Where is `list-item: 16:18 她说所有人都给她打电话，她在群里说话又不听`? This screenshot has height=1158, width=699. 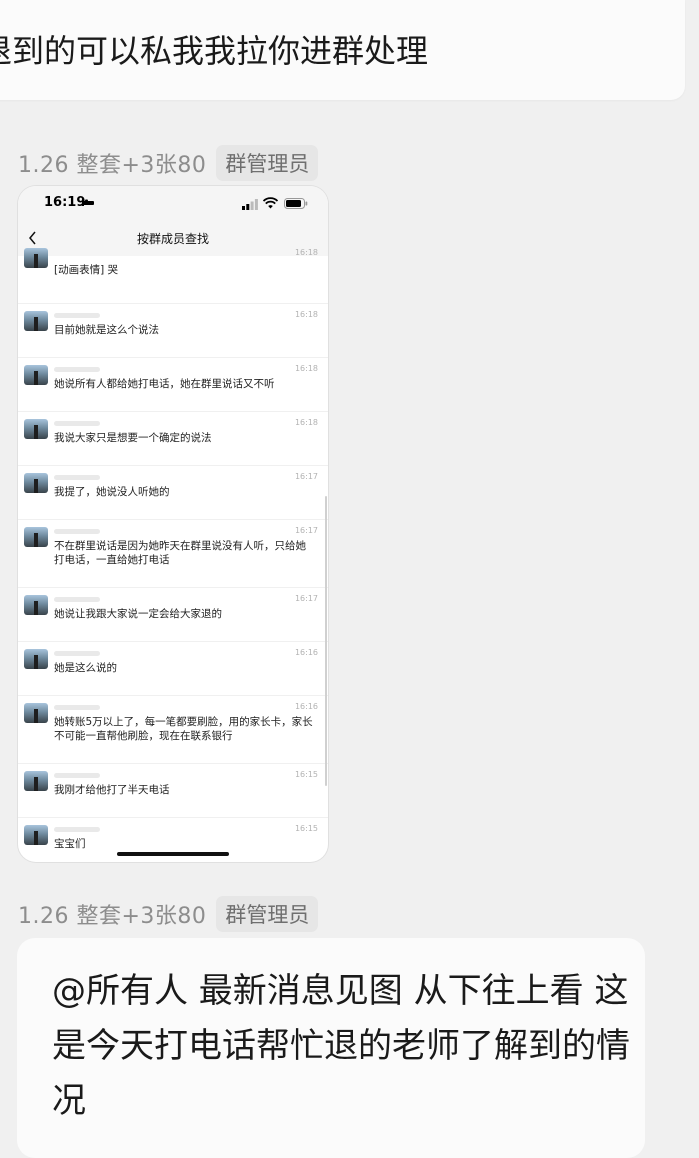 list-item: 16:18 她说所有人都给她打电话，她在群里说话又不听 is located at coordinates (173, 385).